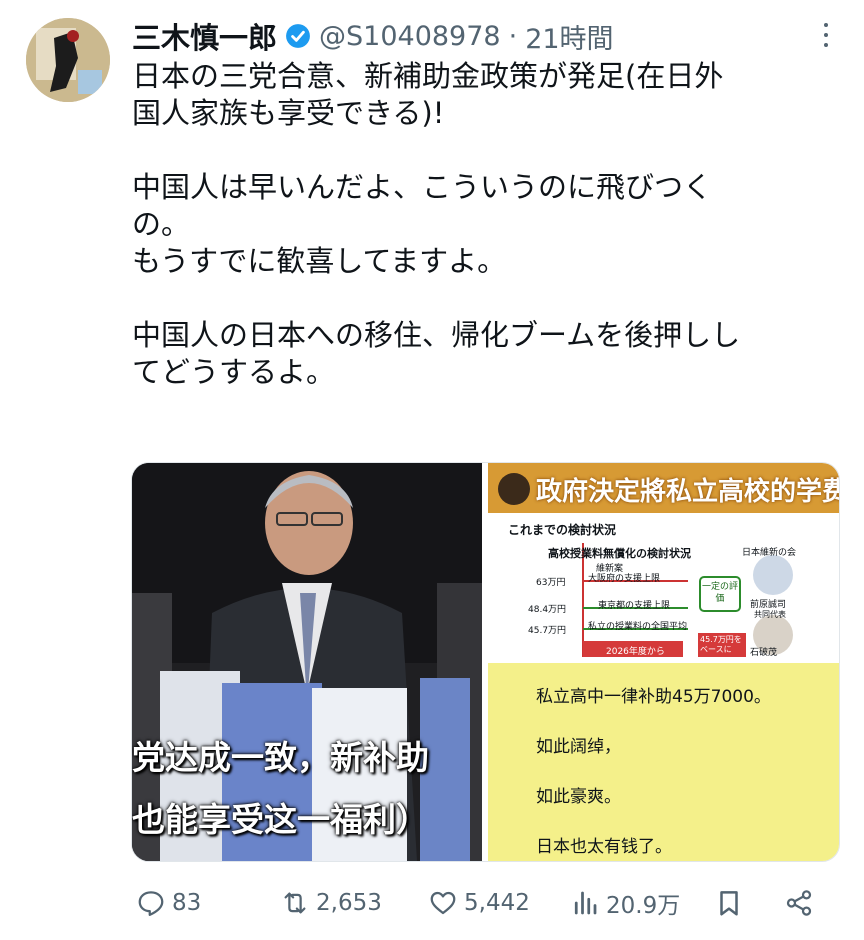 Image resolution: width=864 pixels, height=940 pixels. Describe the element at coordinates (410, 36) in the screenshot. I see `author-handle: @S10408978` at that location.